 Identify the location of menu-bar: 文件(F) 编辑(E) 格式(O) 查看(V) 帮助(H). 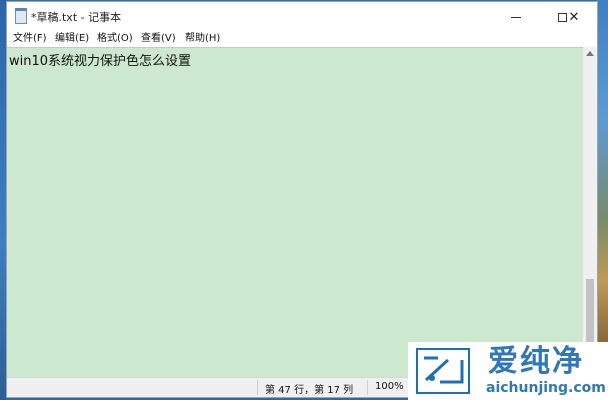
(302, 39).